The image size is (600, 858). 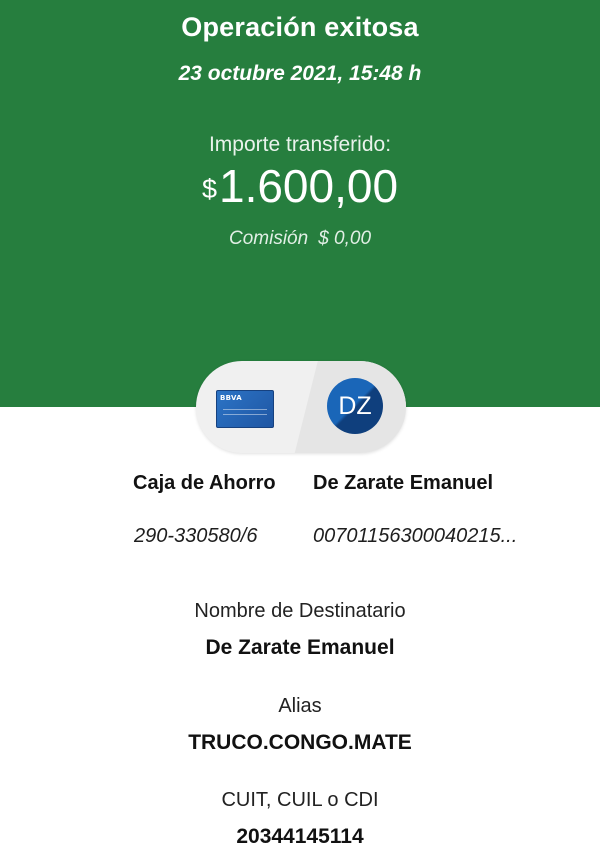 What do you see at coordinates (345, 238) in the screenshot?
I see `commission-value: $ 0,00` at bounding box center [345, 238].